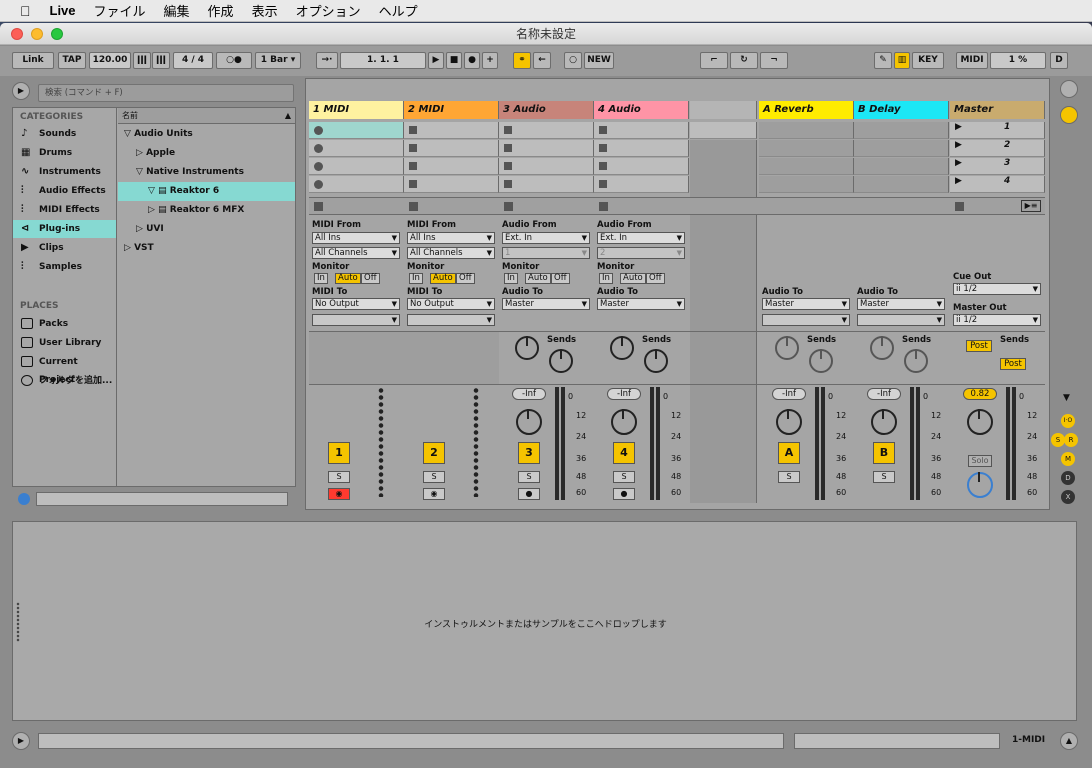 The image size is (1092, 768). I want to click on scroll-down-icon: ▼, so click(1066, 398).